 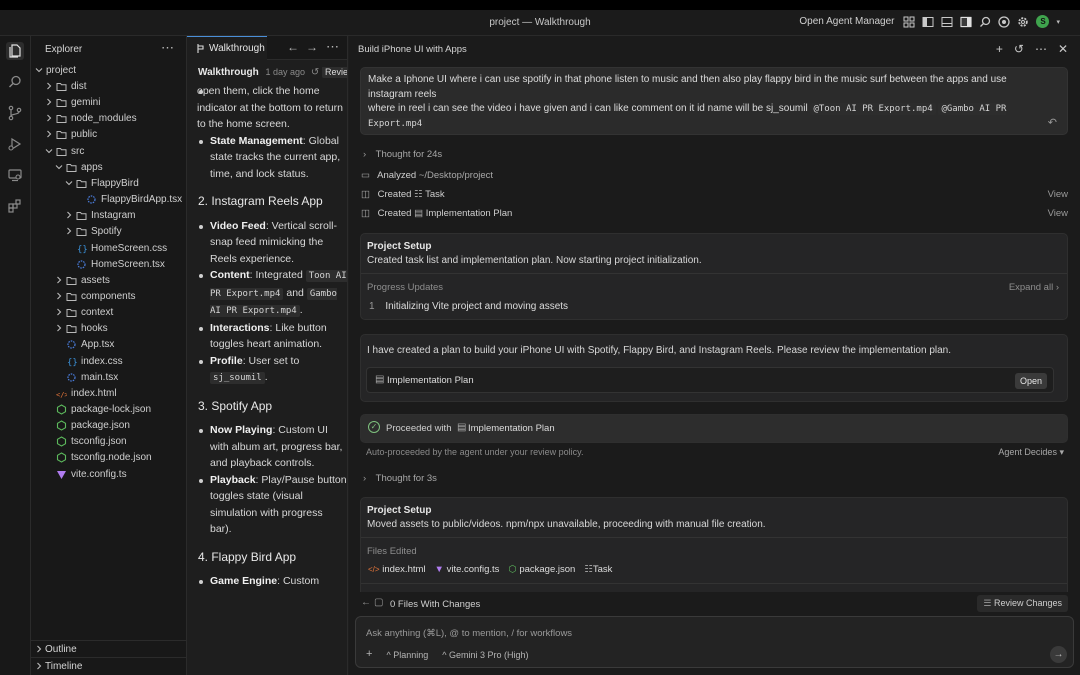 What do you see at coordinates (435, 604) in the screenshot?
I see `changes-label: 0 Files With Changes` at bounding box center [435, 604].